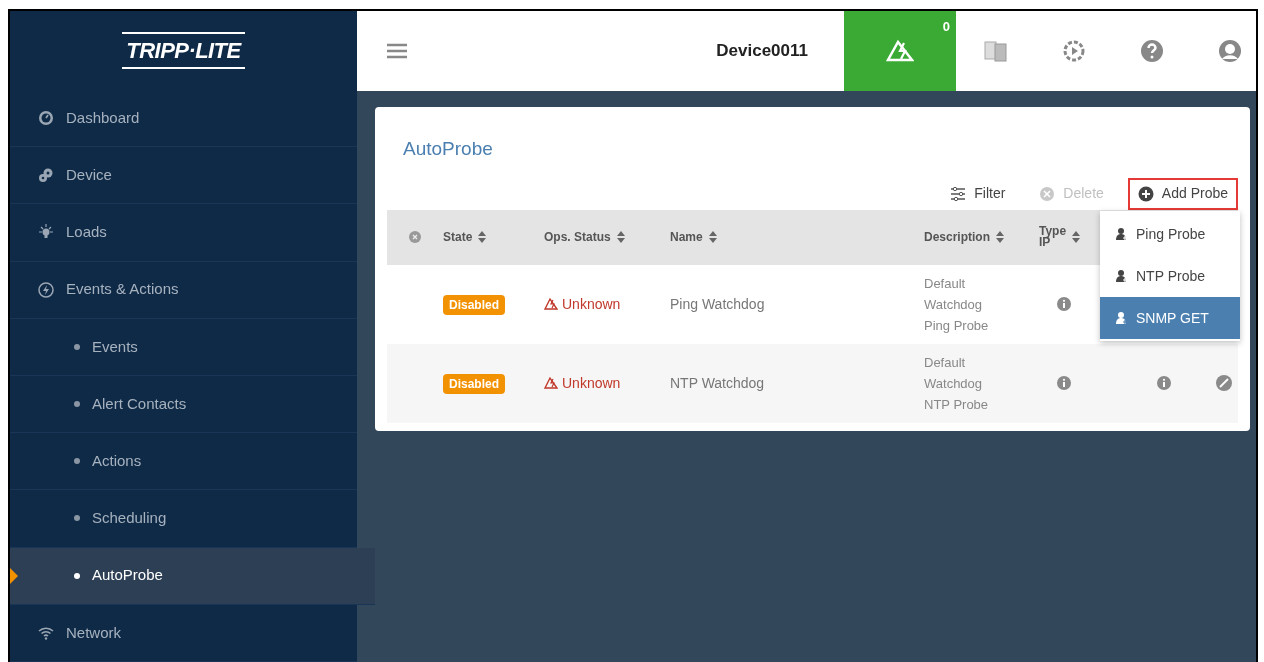 Image resolution: width=1264 pixels, height=662 pixels. Describe the element at coordinates (46, 232) in the screenshot. I see `bulb-icon` at that location.